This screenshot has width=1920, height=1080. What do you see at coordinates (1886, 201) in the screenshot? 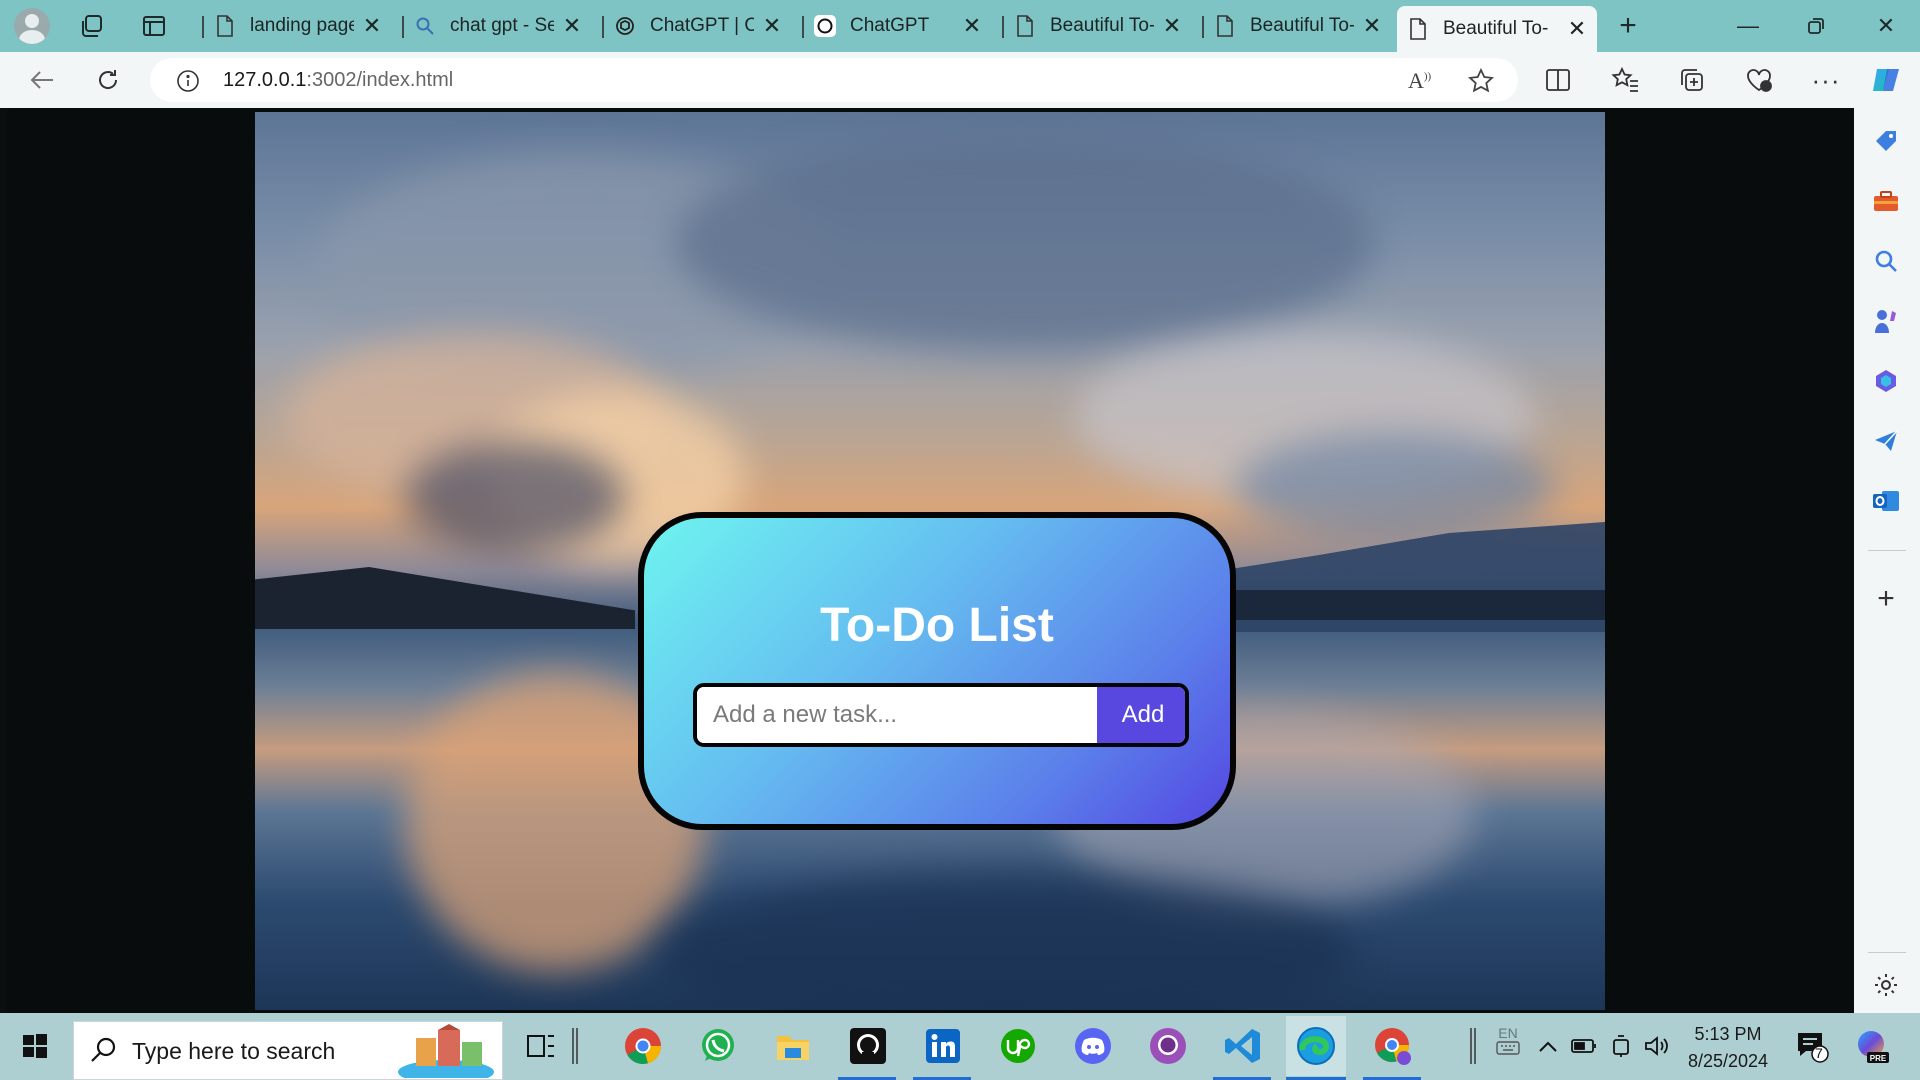
I see `tools-briefcase-icon` at bounding box center [1886, 201].